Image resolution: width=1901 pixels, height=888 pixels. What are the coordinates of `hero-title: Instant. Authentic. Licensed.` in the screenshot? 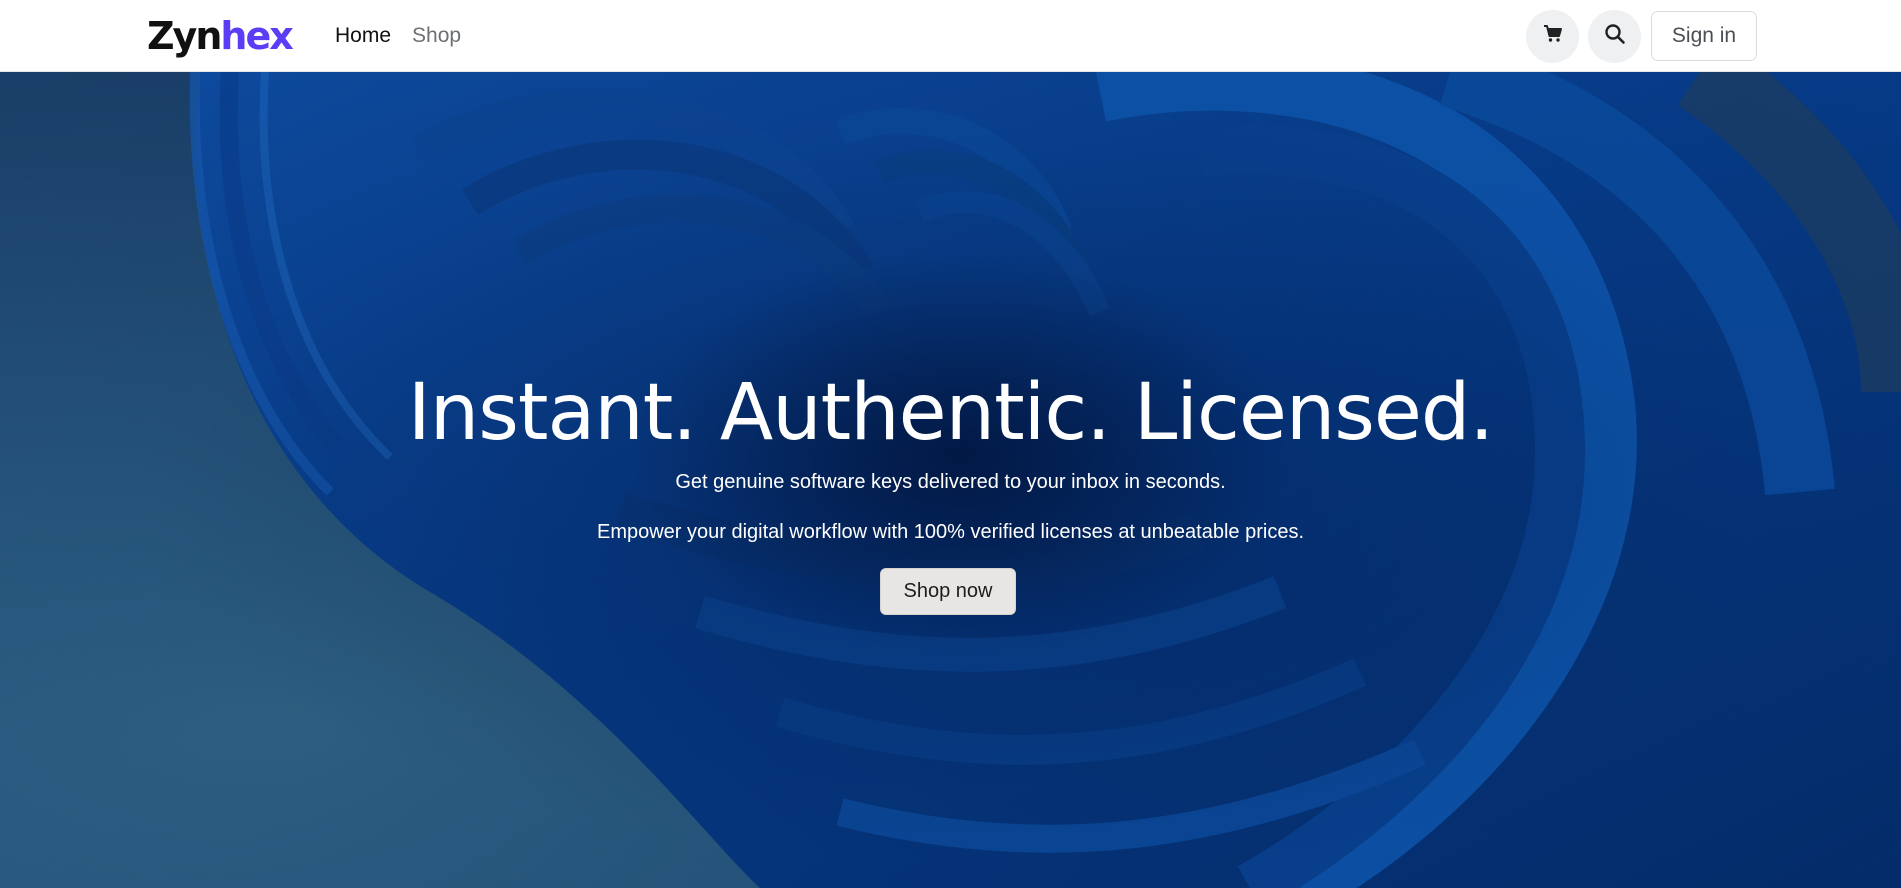 It's located at (950, 413).